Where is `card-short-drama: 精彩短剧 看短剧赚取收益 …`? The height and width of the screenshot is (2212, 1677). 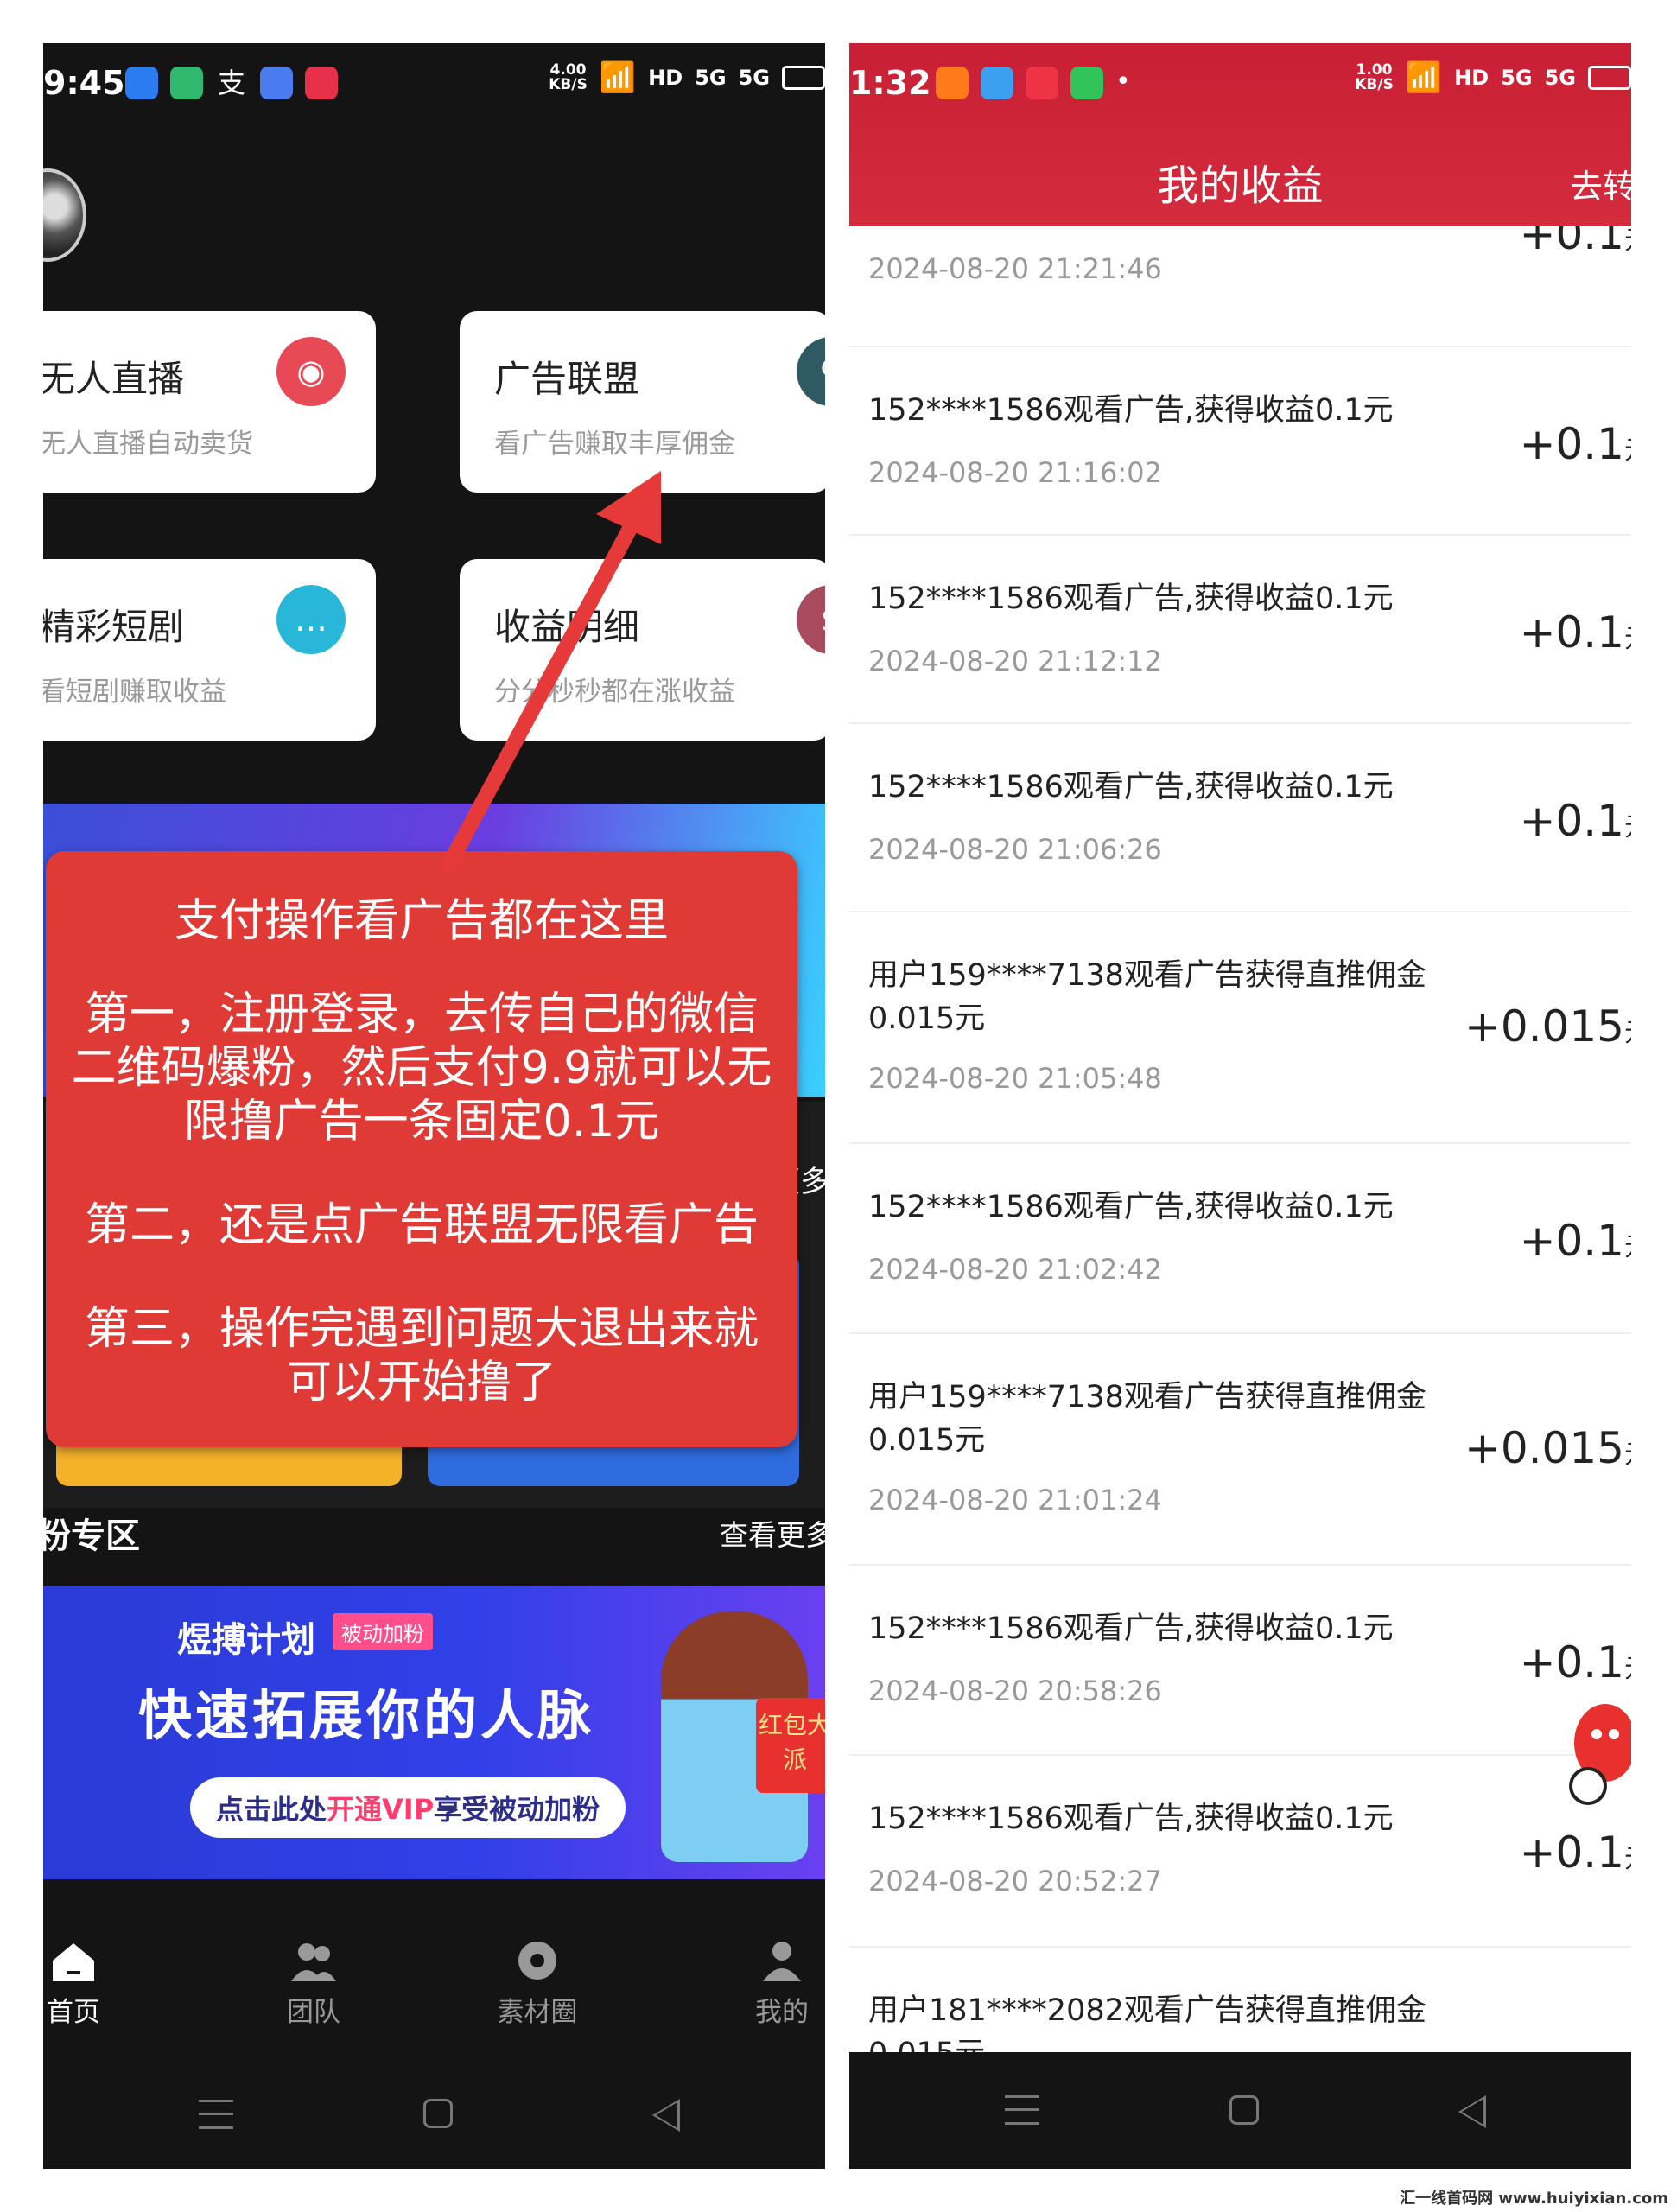
card-short-drama: 精彩短剧 看短剧赚取收益 … is located at coordinates (209, 650).